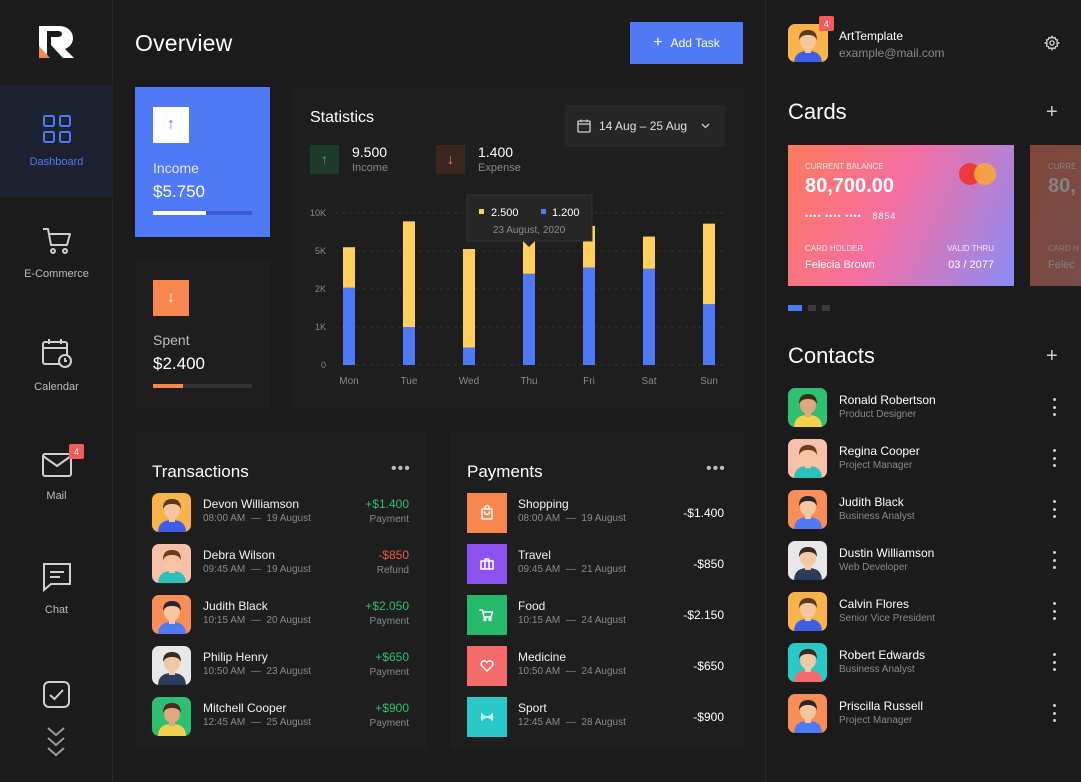 The height and width of the screenshot is (782, 1081). I want to click on payment-name: Shopping, so click(543, 504).